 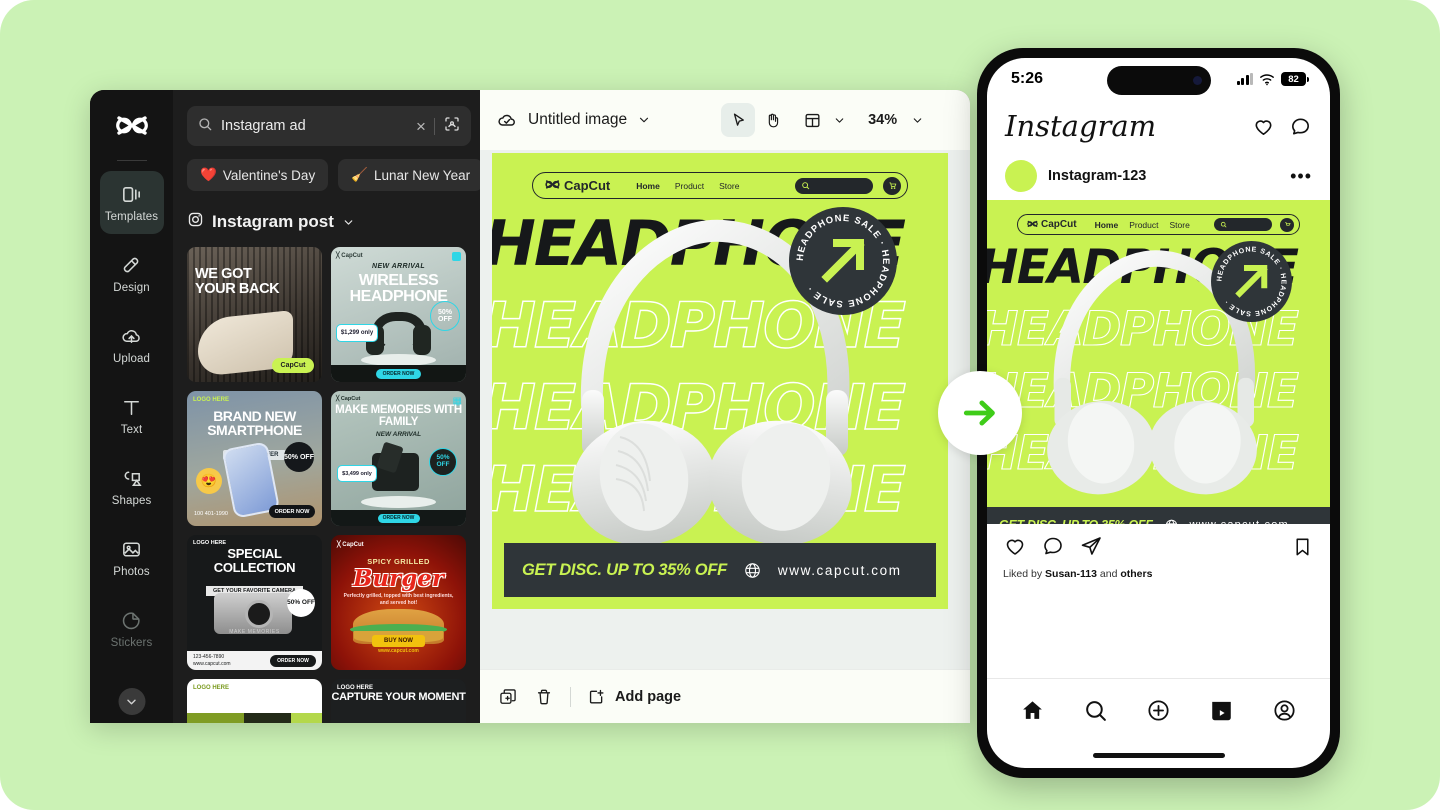 What do you see at coordinates (1097, 176) in the screenshot?
I see `post-username: Instagram-123` at bounding box center [1097, 176].